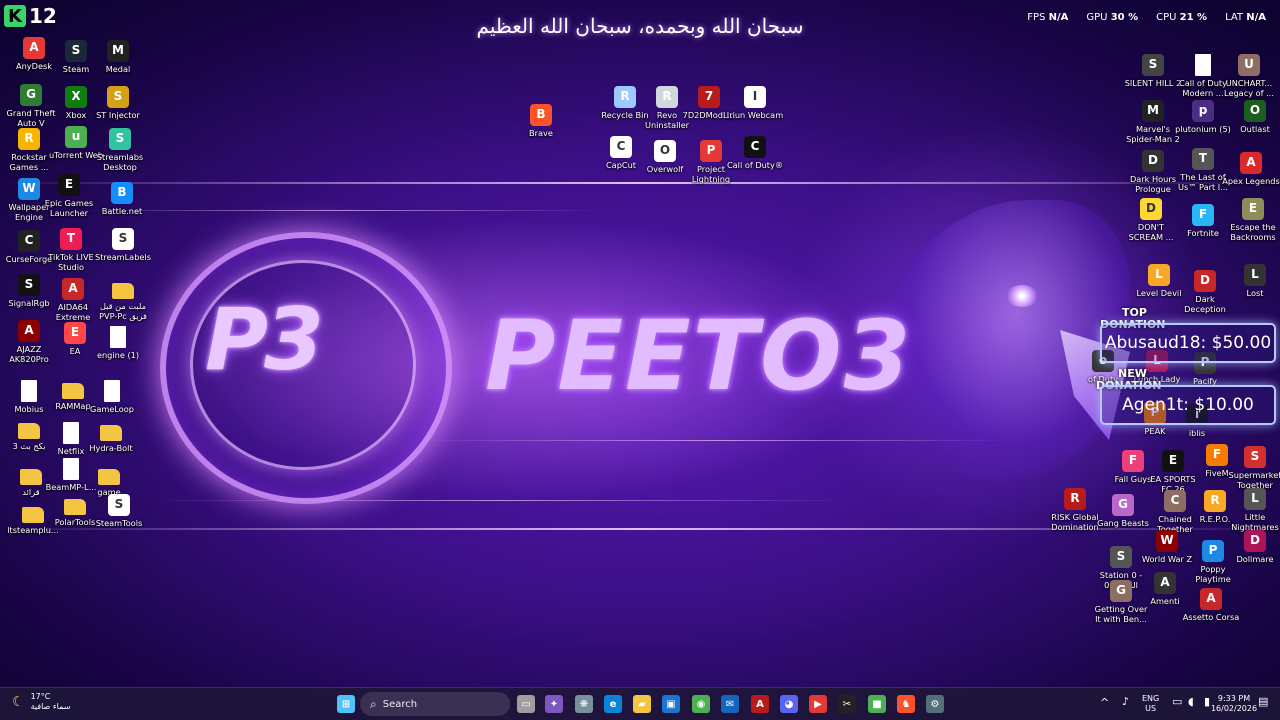  Describe the element at coordinates (111, 437) in the screenshot. I see `desktop-shortcut: Hydra-Bolt` at that location.